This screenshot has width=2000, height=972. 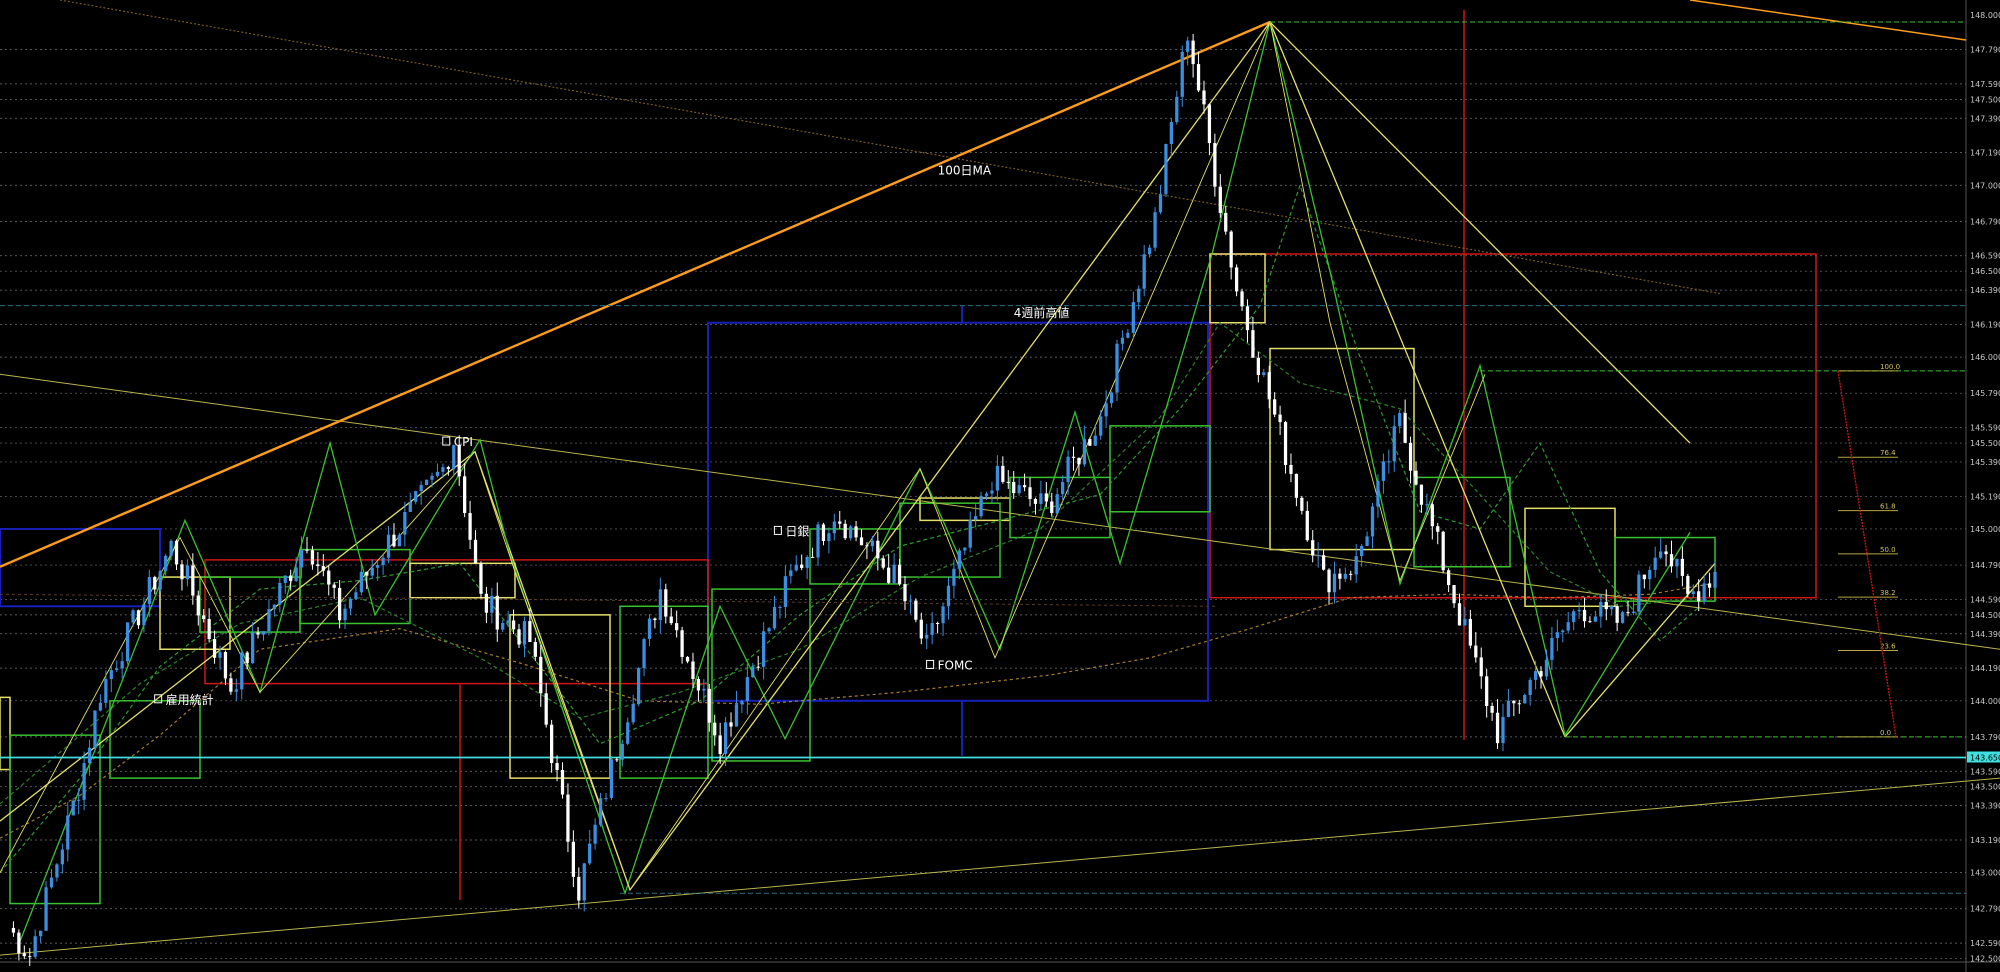 What do you see at coordinates (1985, 737) in the screenshot?
I see `price-axis-label: 143.790` at bounding box center [1985, 737].